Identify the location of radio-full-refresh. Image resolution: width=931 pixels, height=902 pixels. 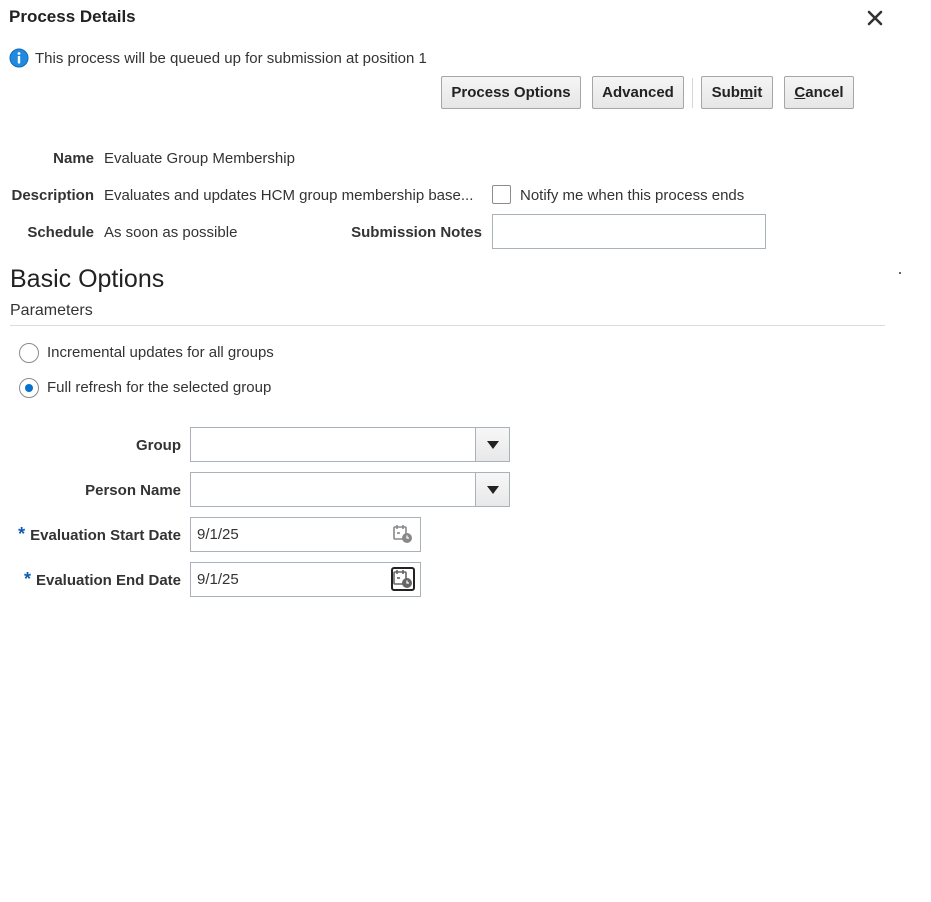
(29, 388).